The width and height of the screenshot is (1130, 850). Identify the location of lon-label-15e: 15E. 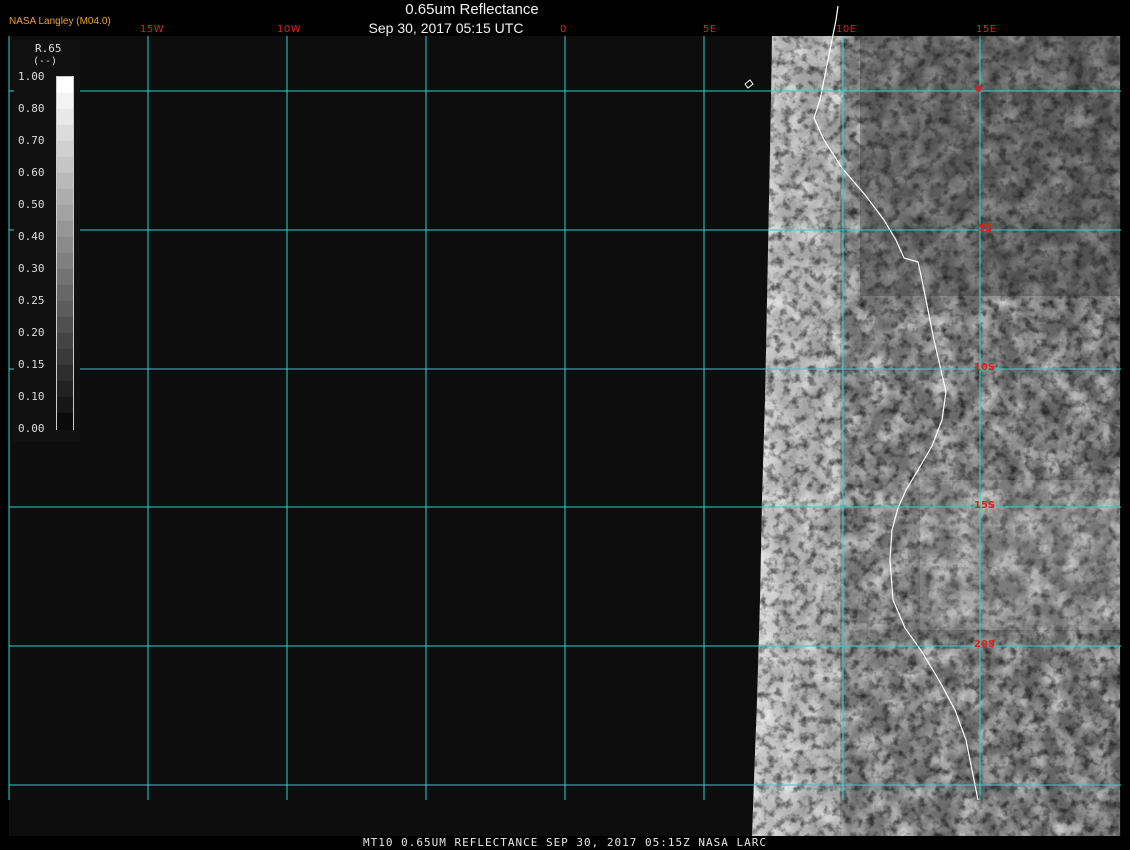
(986, 29).